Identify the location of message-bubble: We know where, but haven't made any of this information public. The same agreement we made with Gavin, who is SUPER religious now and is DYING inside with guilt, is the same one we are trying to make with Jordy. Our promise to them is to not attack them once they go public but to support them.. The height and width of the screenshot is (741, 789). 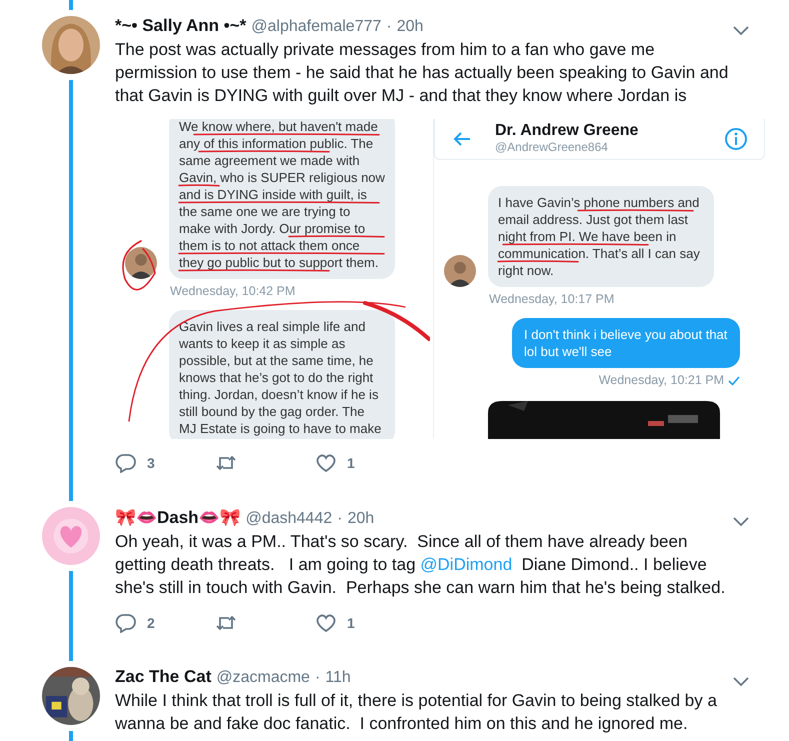
(282, 199).